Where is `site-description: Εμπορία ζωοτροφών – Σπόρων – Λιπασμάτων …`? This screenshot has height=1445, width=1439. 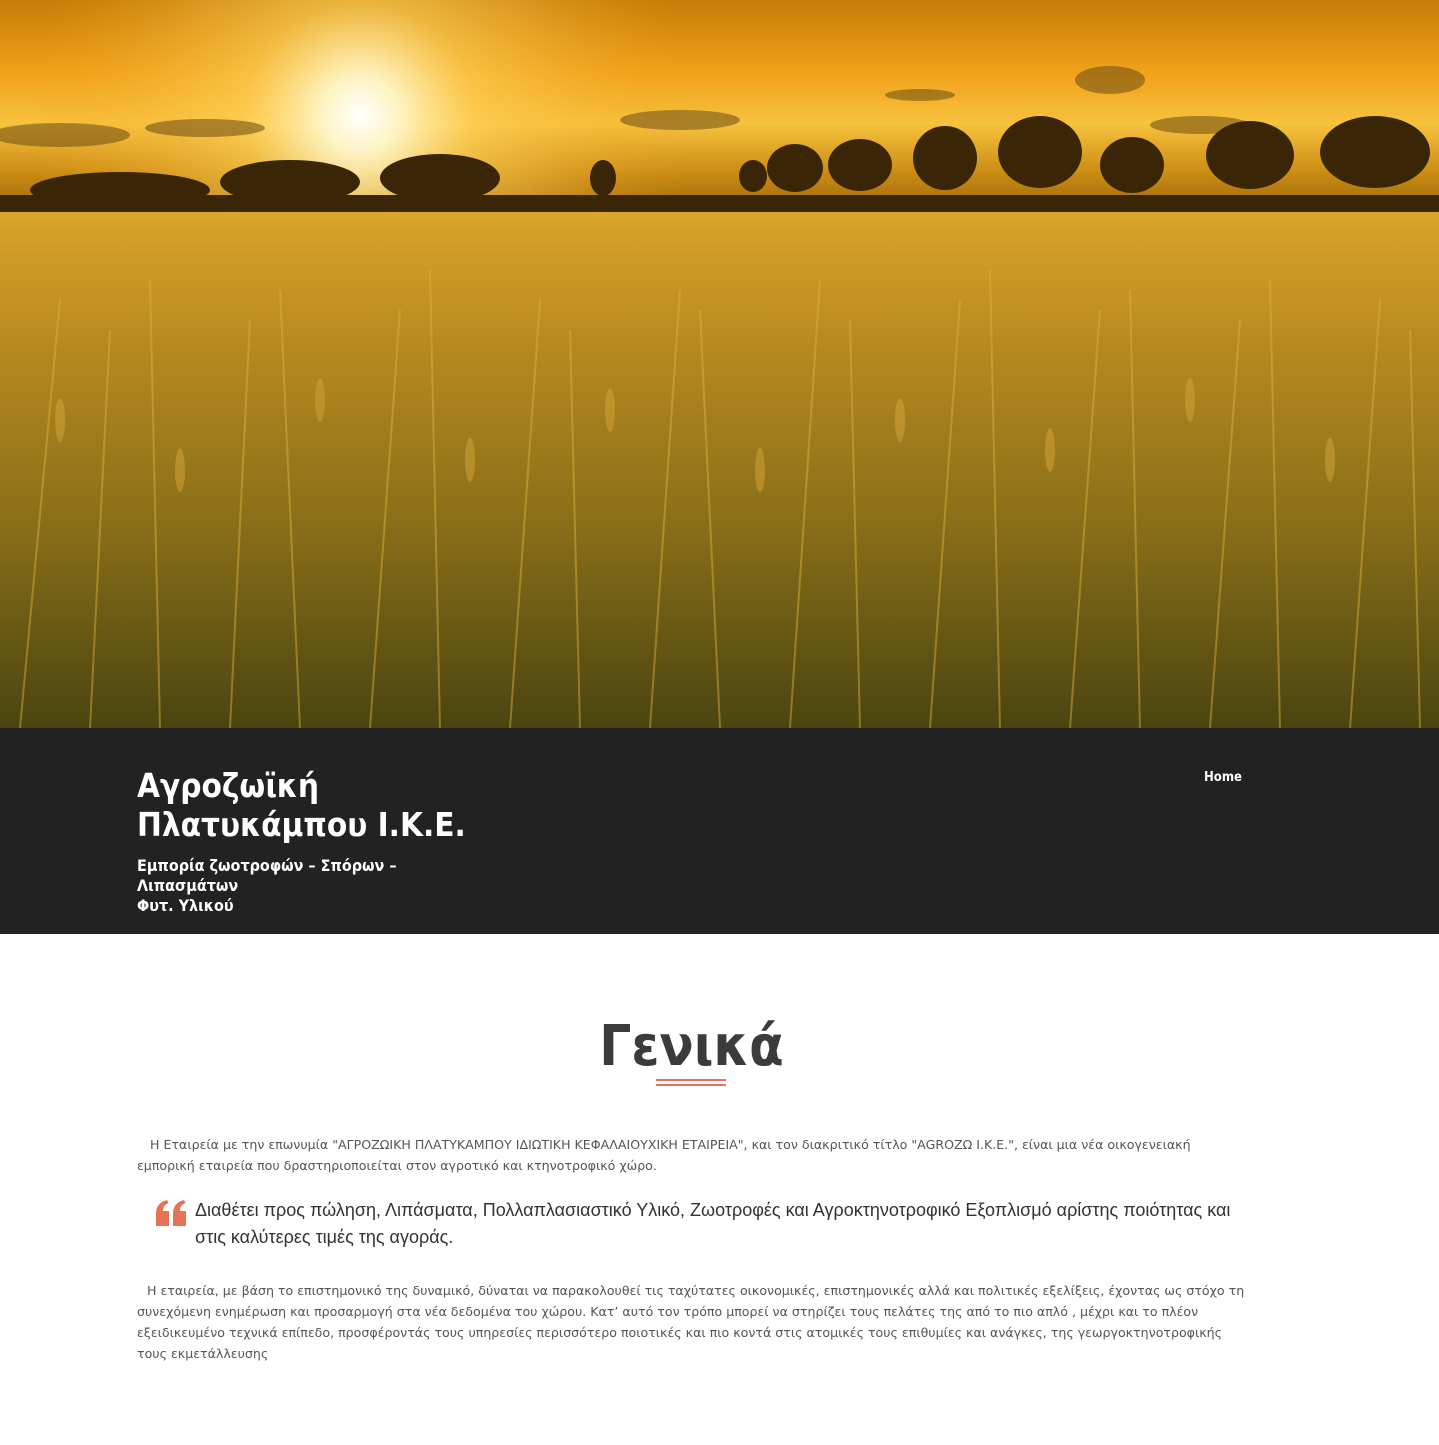
site-description: Εμπορία ζωοτροφών – Σπόρων – Λιπασμάτων … is located at coordinates (312, 886).